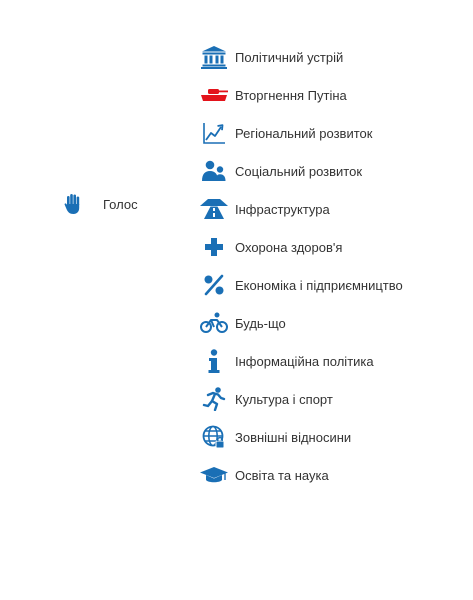 The width and height of the screenshot is (473, 600). What do you see at coordinates (73, 204) in the screenshot?
I see `raised-hand-icon` at bounding box center [73, 204].